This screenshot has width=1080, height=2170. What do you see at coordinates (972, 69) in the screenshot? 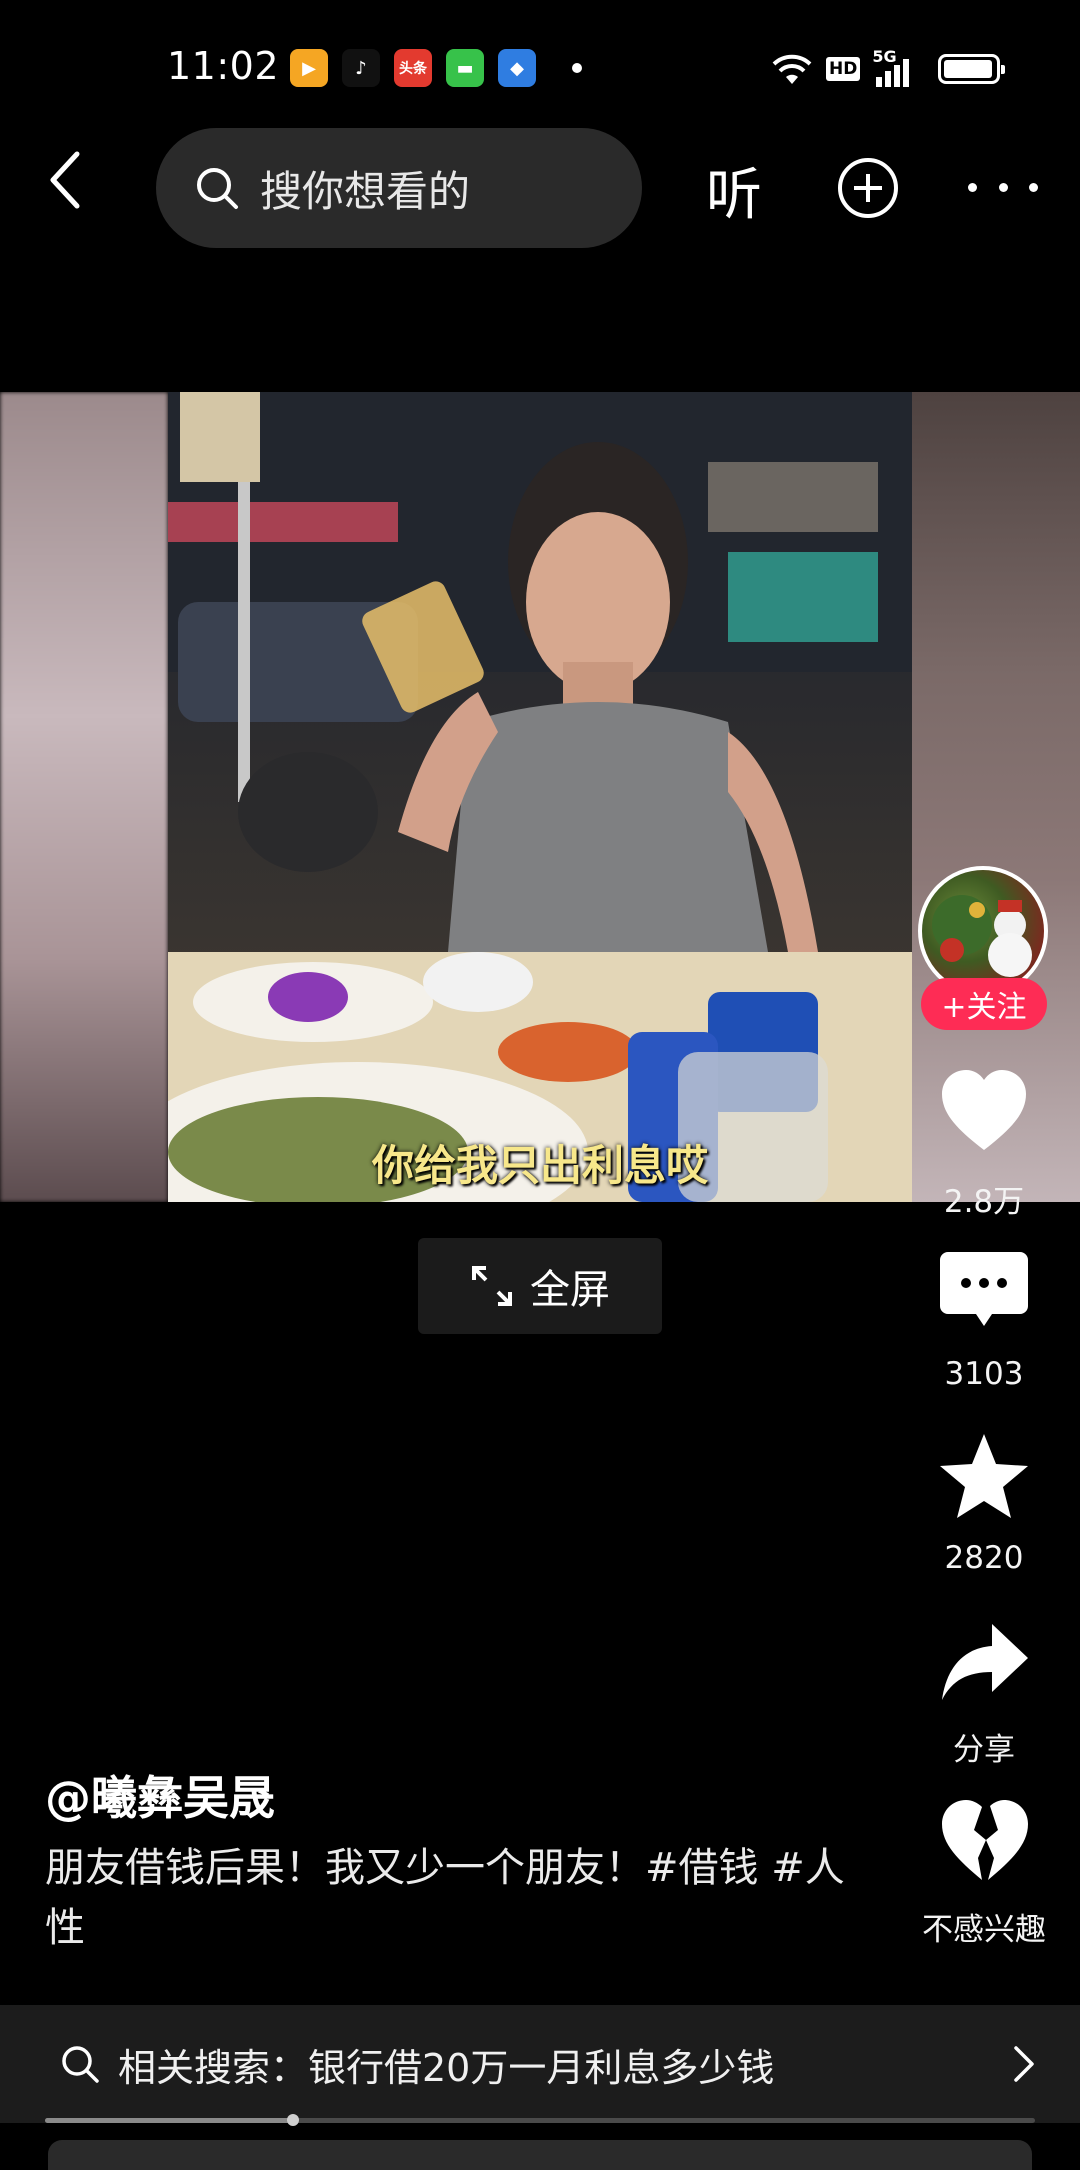
I see `battery-icon` at bounding box center [972, 69].